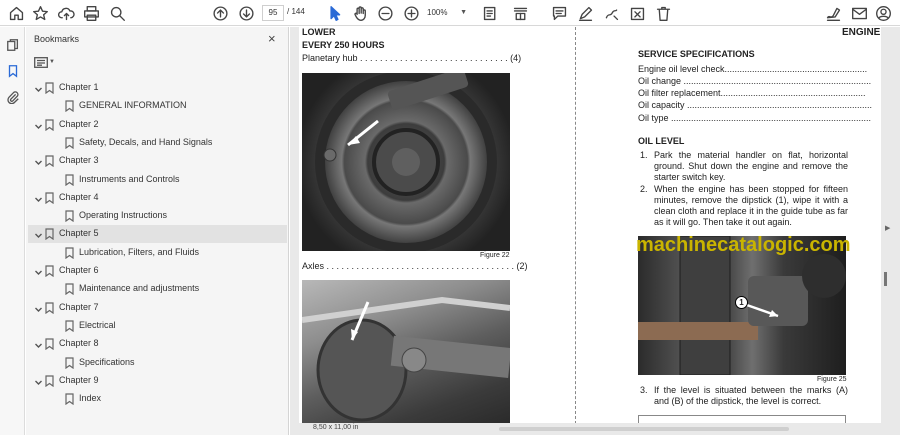 The image size is (900, 435). I want to click on bookmark-label: Maintenance and adjustments, so click(139, 288).